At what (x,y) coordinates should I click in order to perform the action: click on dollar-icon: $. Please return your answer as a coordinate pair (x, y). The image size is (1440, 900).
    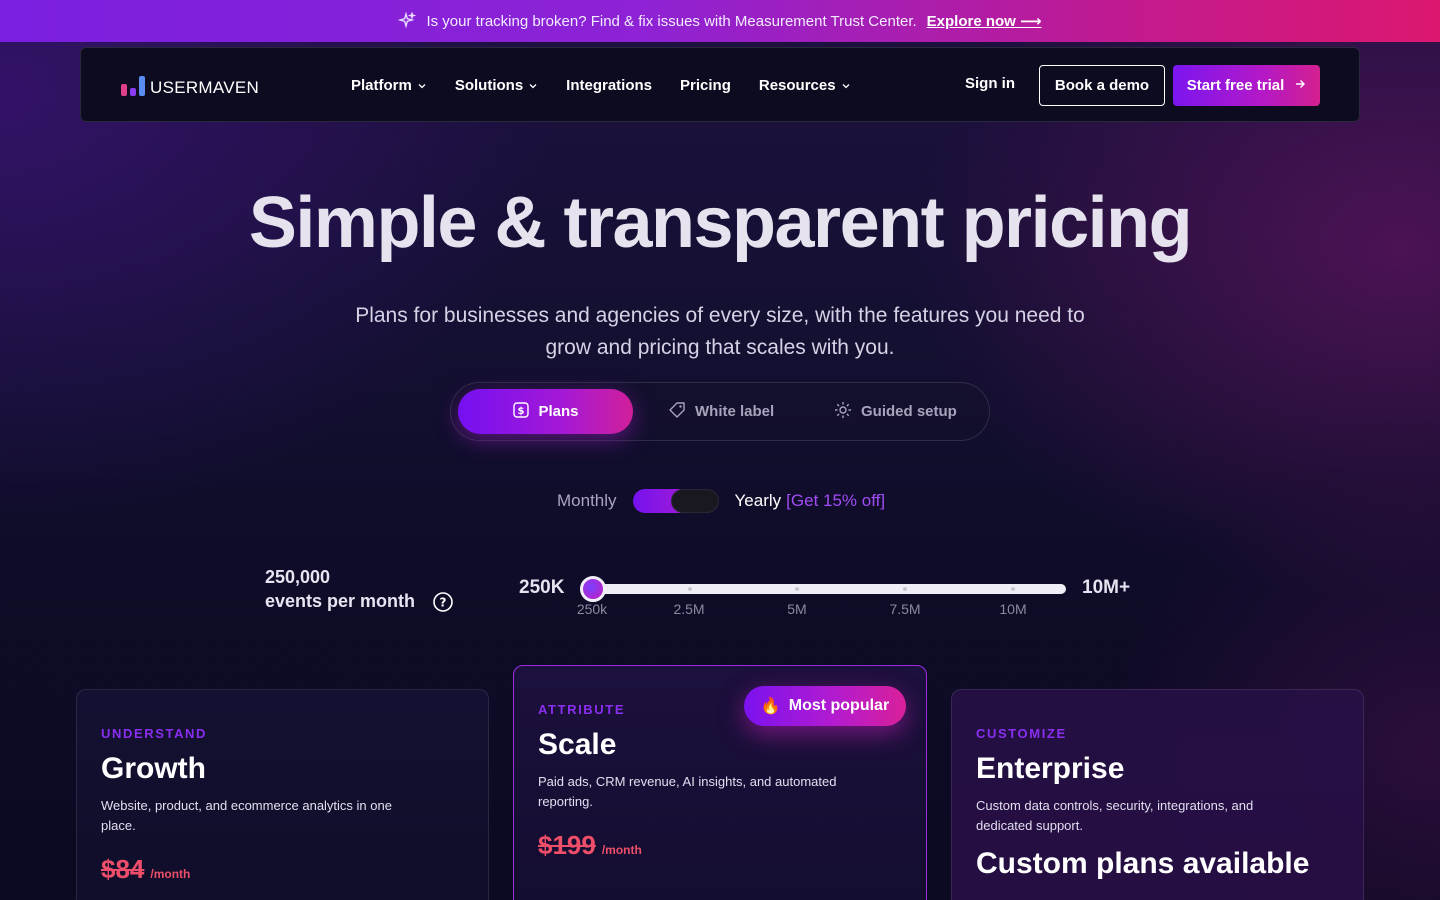
    Looking at the image, I should click on (521, 412).